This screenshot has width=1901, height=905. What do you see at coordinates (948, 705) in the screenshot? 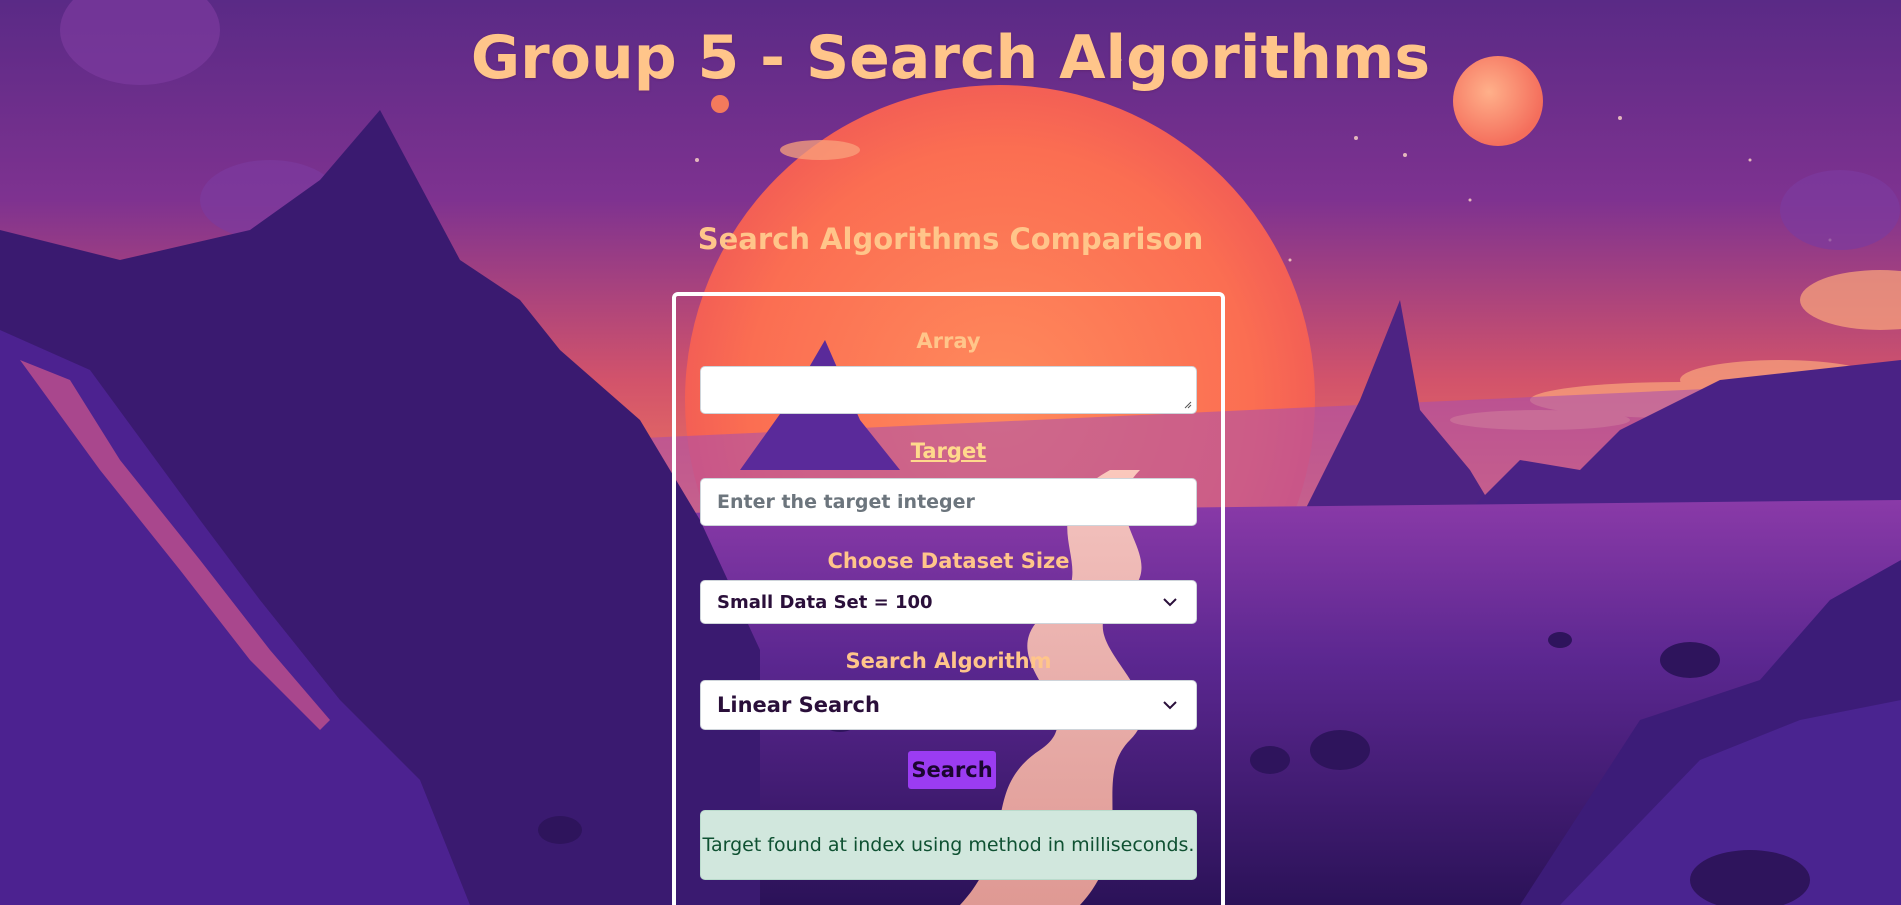
I see `search-algorithm-select: Linear Search` at bounding box center [948, 705].